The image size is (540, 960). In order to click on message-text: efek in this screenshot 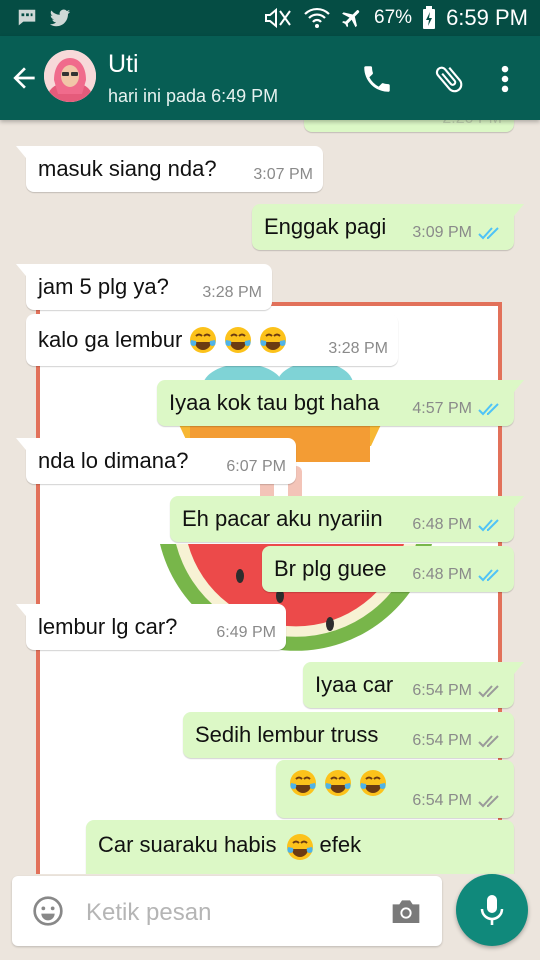, I will do `click(340, 844)`.